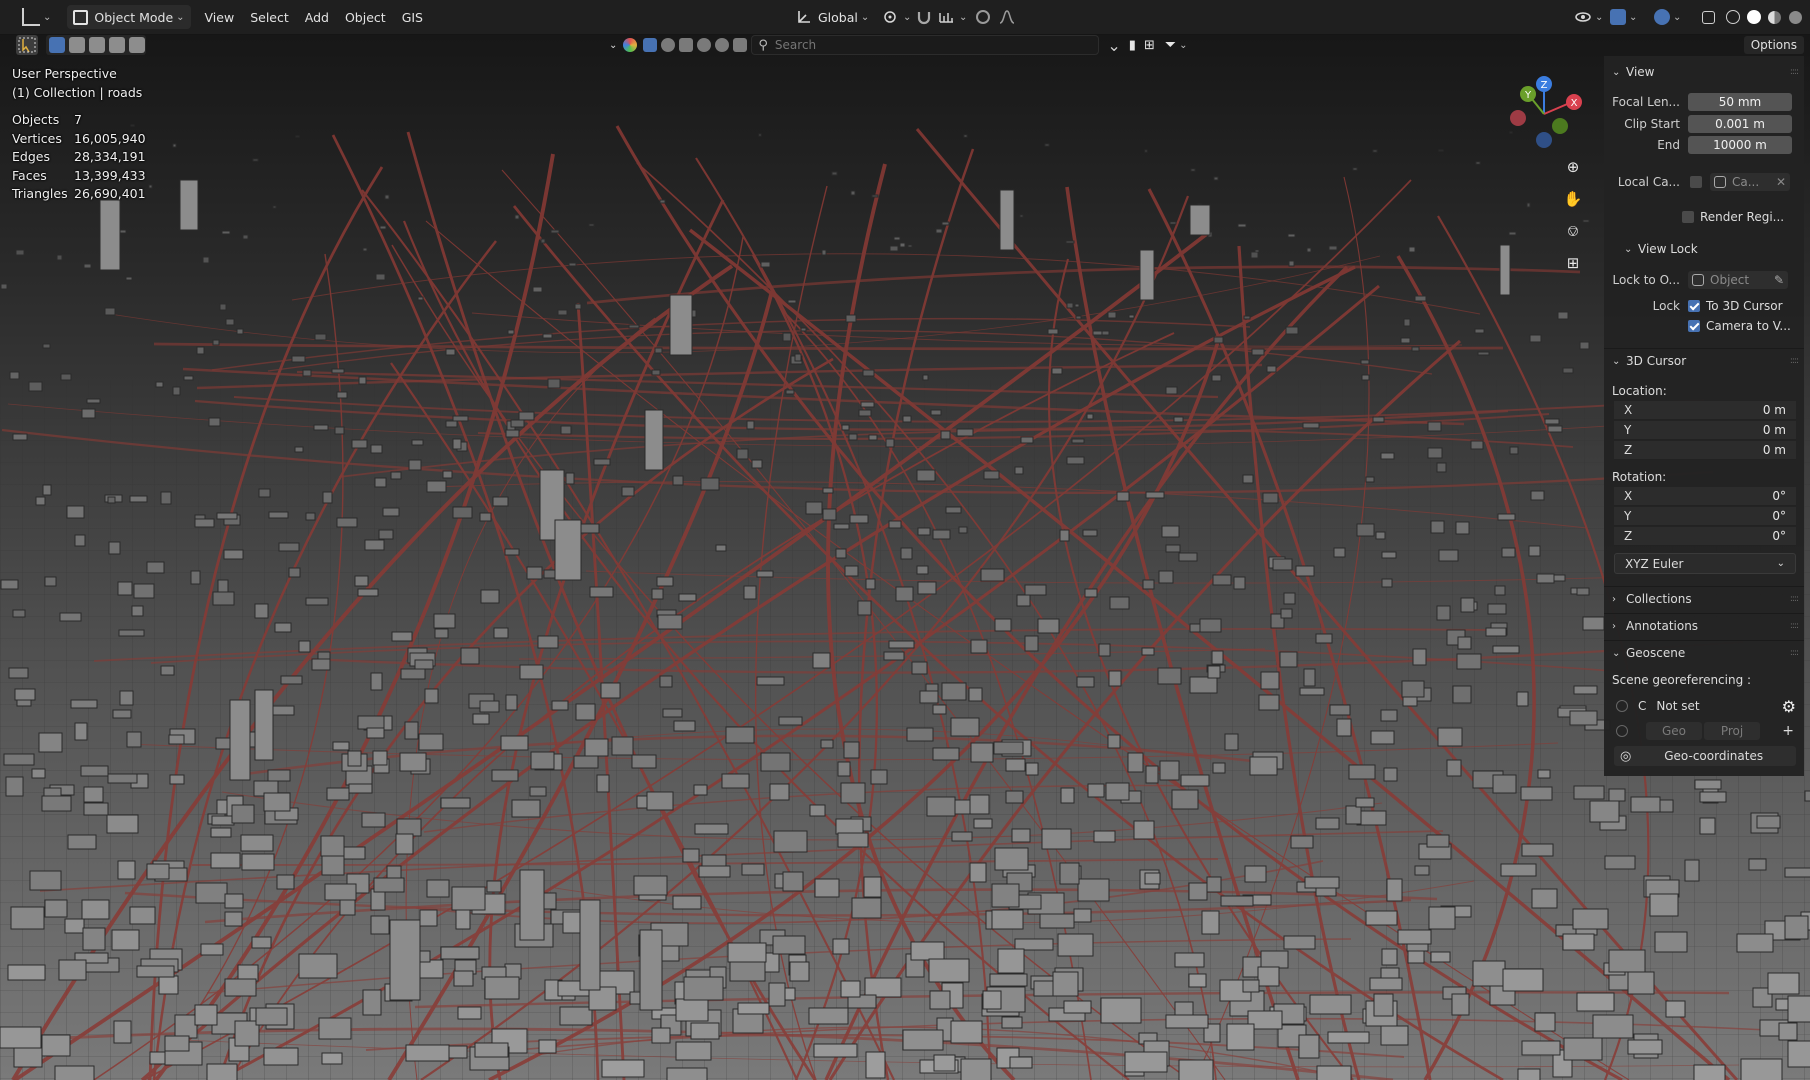 Image resolution: width=1810 pixels, height=1080 pixels. I want to click on menu-select: Select, so click(269, 17).